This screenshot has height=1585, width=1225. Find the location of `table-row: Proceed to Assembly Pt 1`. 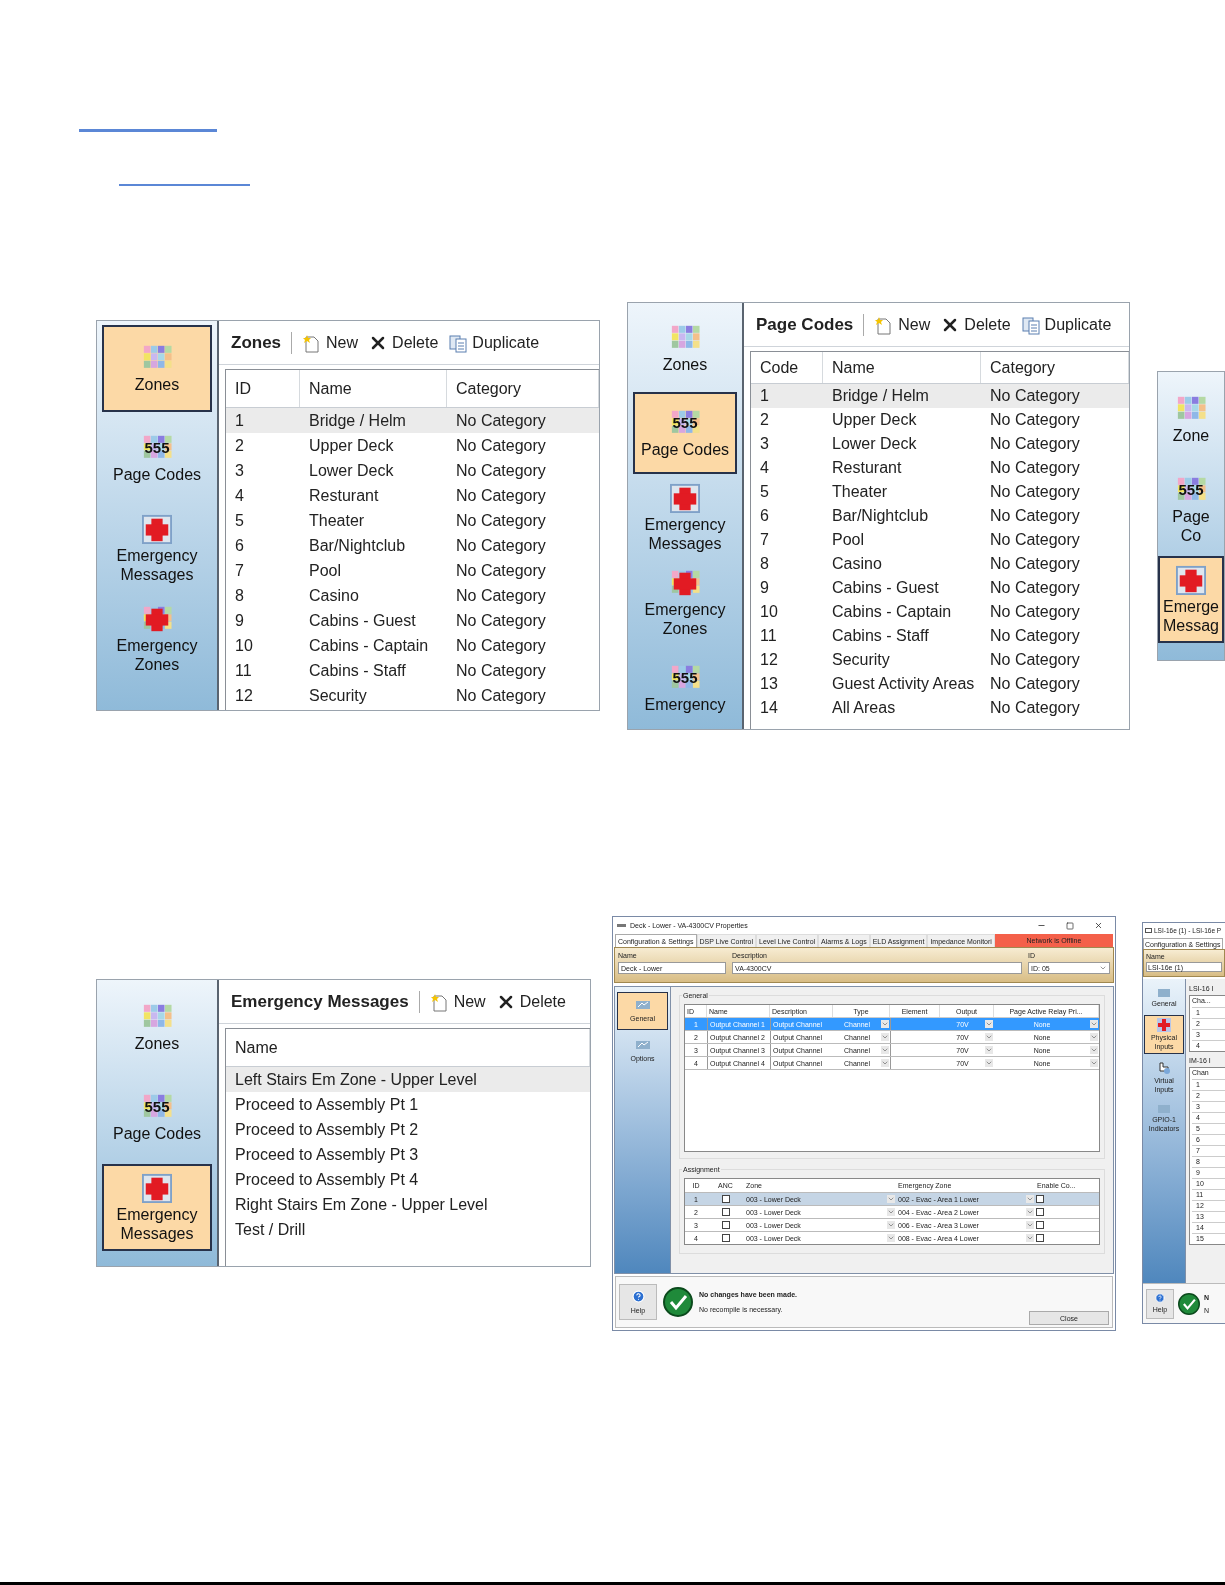

table-row: Proceed to Assembly Pt 1 is located at coordinates (408, 1104).